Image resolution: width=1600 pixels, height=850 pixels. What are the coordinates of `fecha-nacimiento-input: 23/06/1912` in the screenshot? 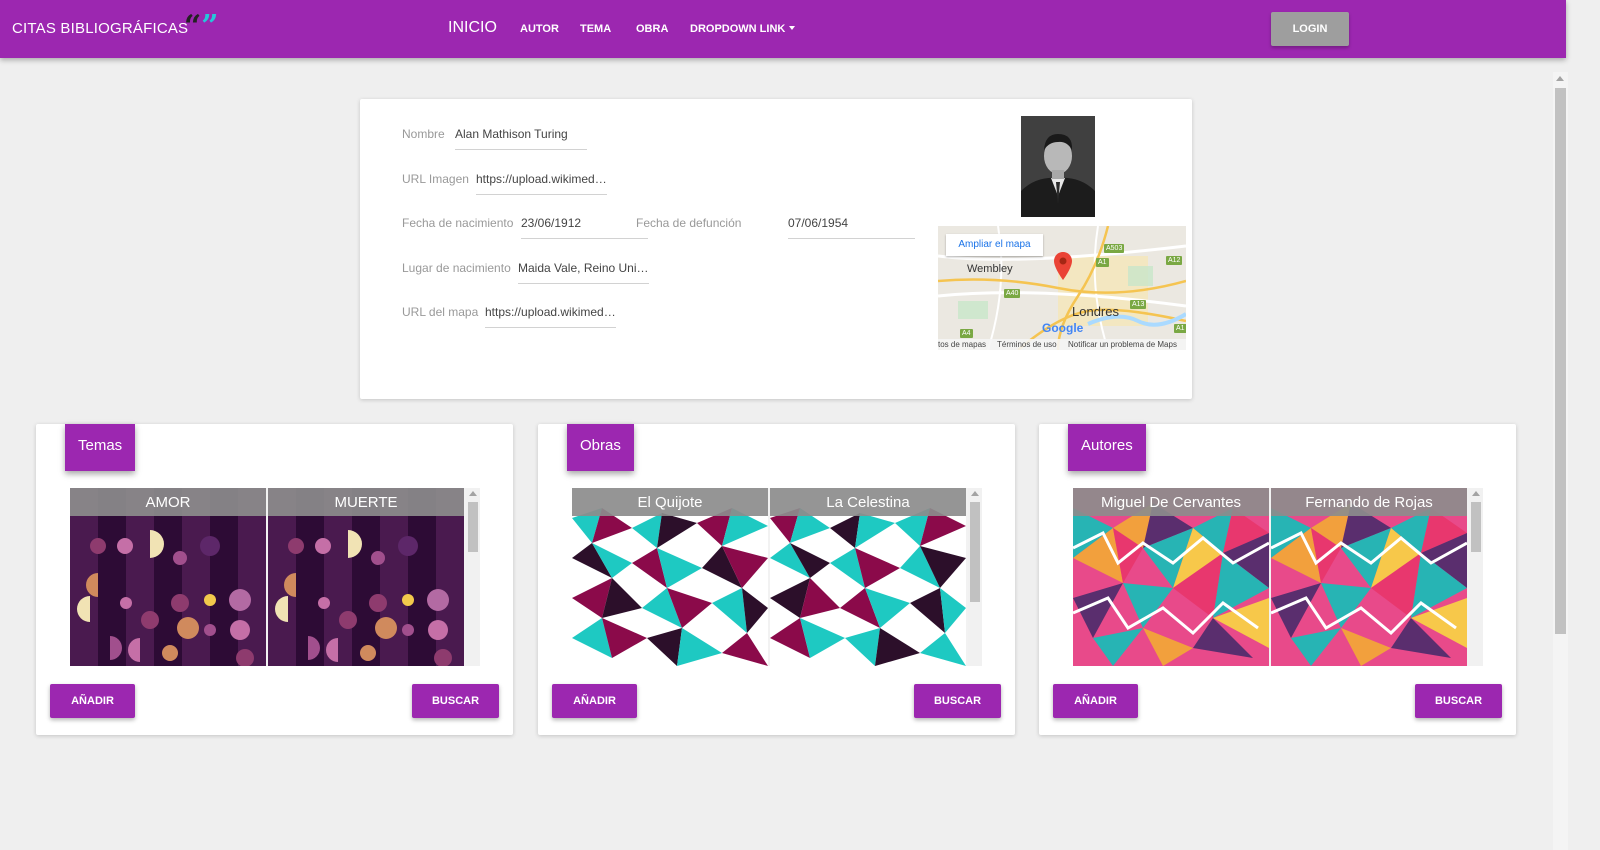 It's located at (584, 227).